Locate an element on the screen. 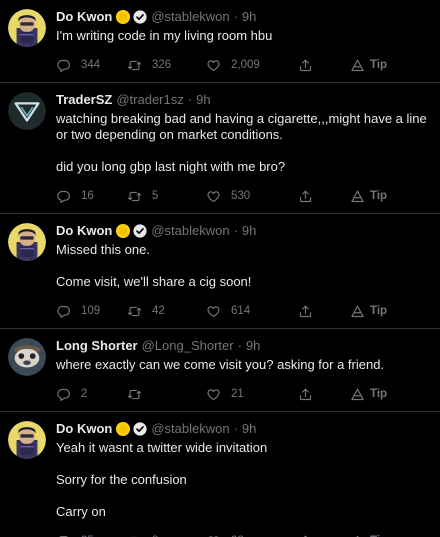  like-button: 21 is located at coordinates (252, 394).